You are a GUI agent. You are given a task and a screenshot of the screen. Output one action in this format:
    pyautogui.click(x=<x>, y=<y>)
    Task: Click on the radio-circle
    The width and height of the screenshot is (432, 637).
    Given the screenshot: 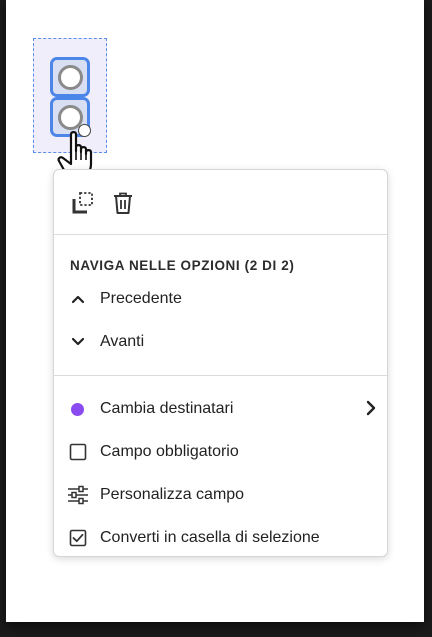 What is the action you would take?
    pyautogui.click(x=70, y=77)
    